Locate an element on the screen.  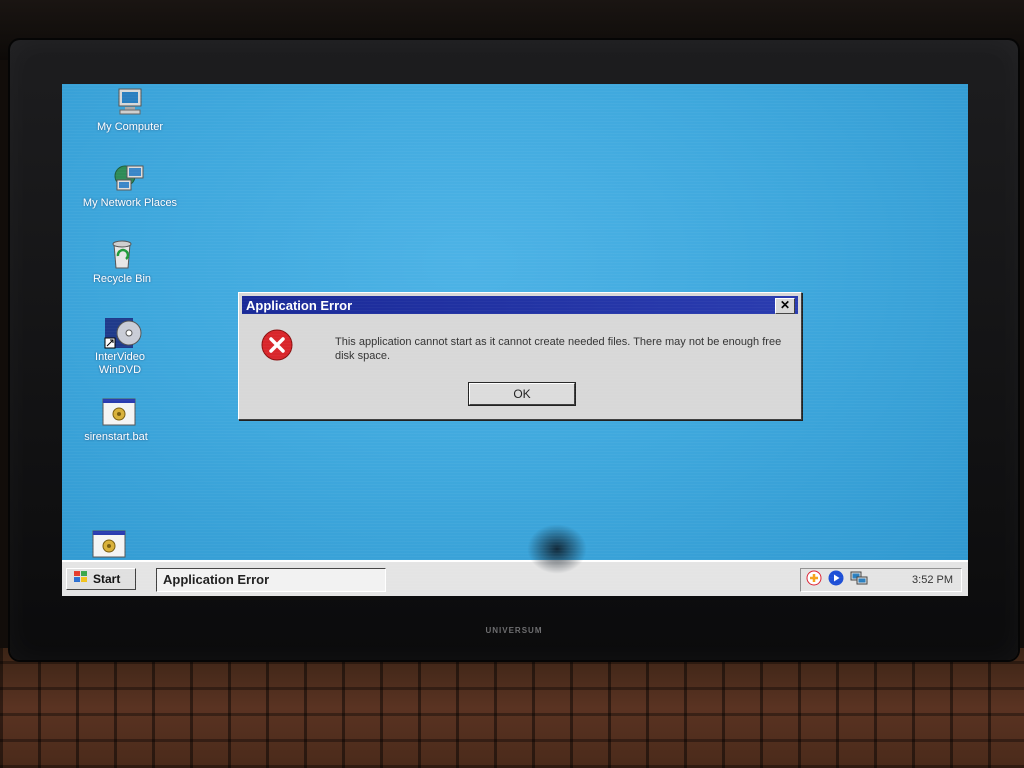
desktop-icon-my-computer: My Computer is located at coordinates (130, 110).